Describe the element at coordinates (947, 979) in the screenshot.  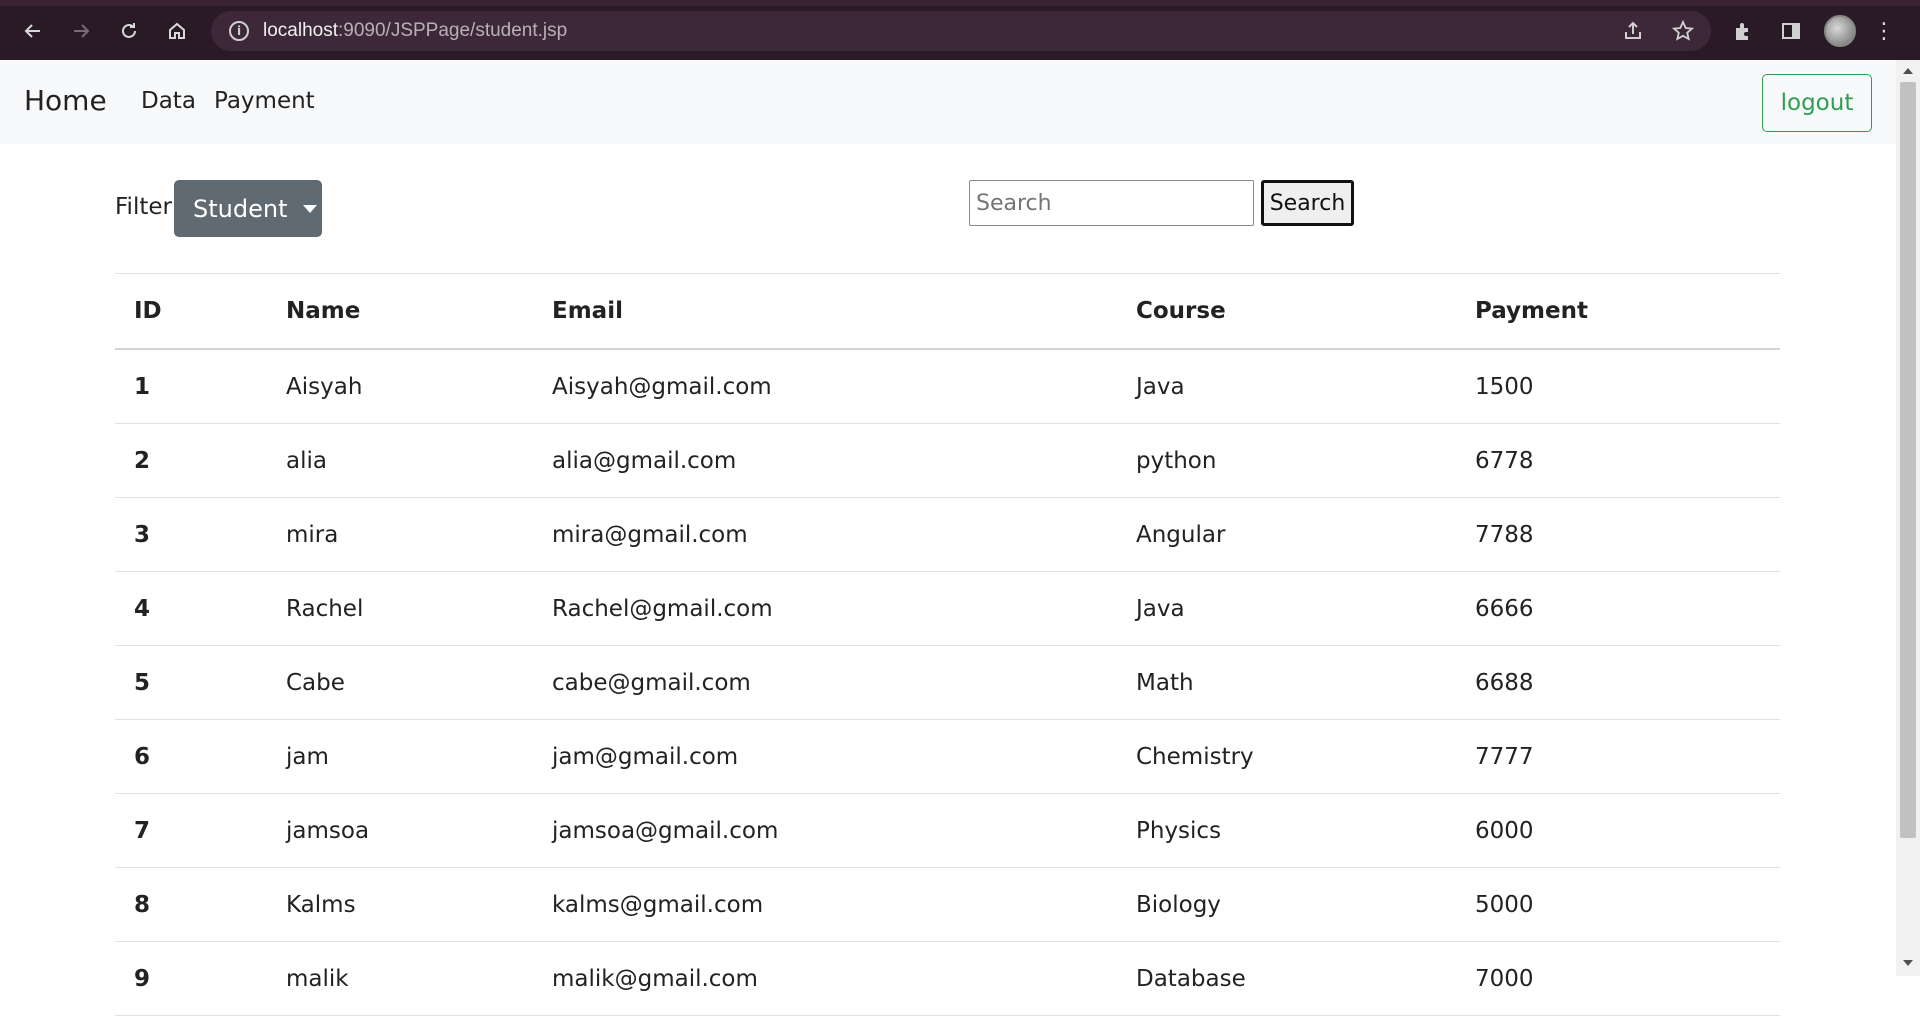
I see `table-row: 9 malik malik@gmail.com Database 7000` at that location.